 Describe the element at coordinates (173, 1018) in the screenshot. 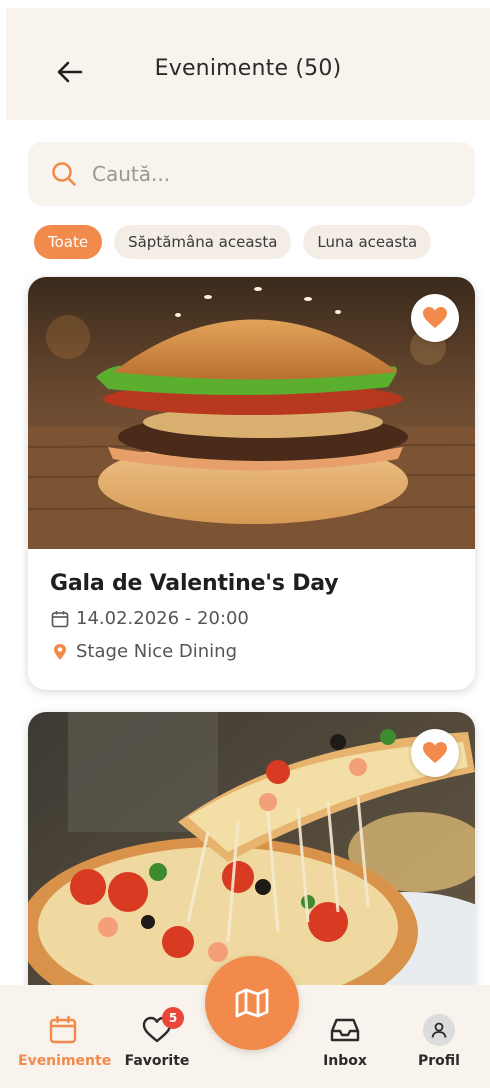

I see `favorites-count-badge: 5` at that location.